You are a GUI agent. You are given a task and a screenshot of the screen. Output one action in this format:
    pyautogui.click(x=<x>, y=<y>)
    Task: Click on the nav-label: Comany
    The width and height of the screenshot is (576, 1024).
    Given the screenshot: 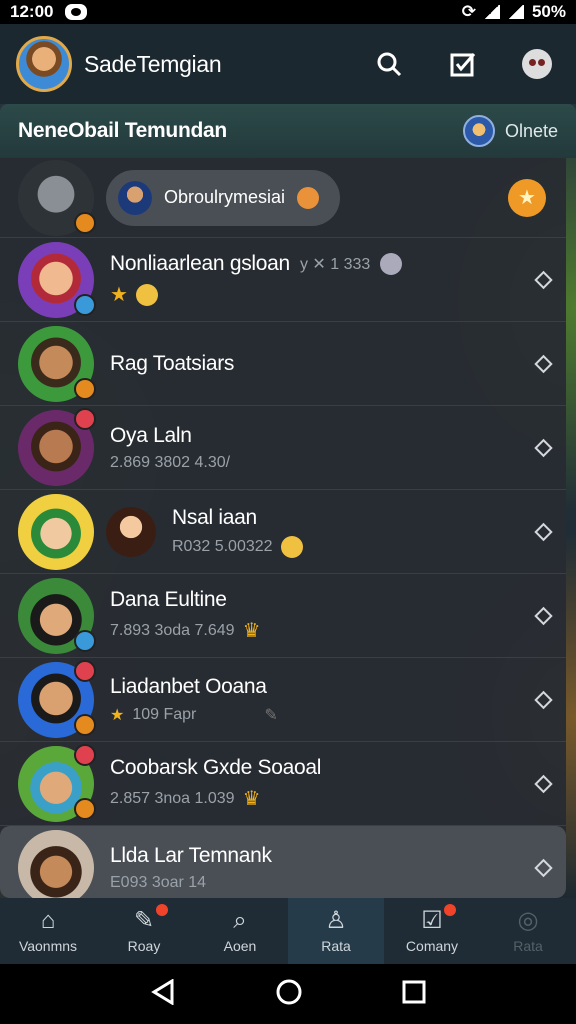 What is the action you would take?
    pyautogui.click(x=432, y=946)
    